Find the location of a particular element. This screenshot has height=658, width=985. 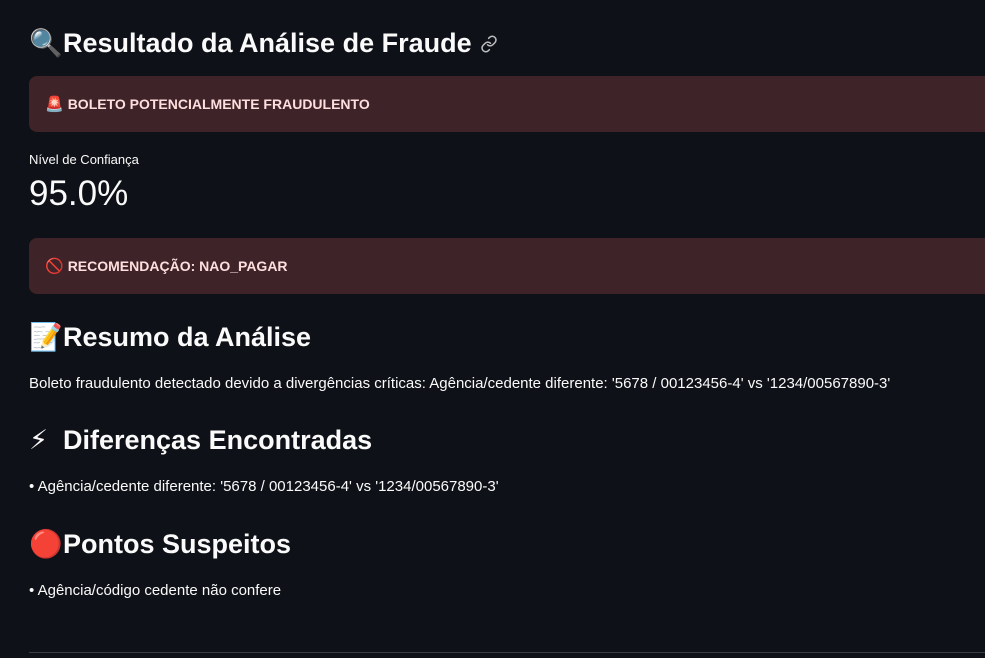

divider is located at coordinates (507, 652).